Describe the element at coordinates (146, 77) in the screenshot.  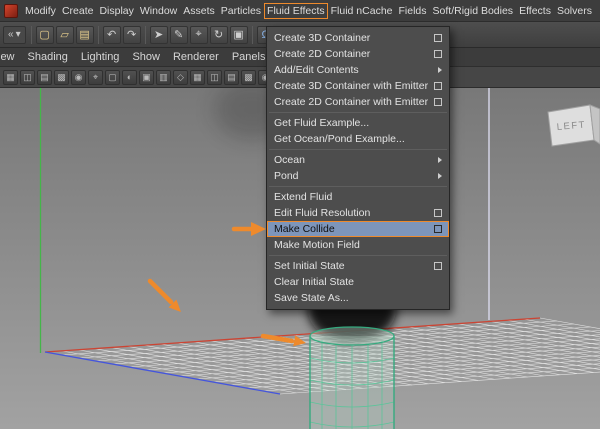
I see `viewport-toolbar-icon: ▣` at that location.